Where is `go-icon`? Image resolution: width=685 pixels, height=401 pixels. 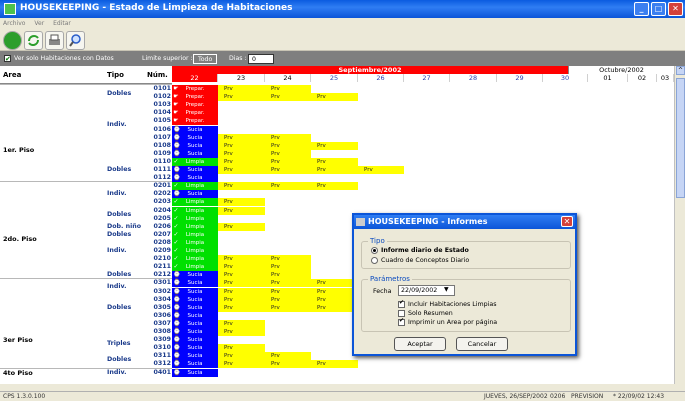
go-icon is located at coordinates (12, 40).